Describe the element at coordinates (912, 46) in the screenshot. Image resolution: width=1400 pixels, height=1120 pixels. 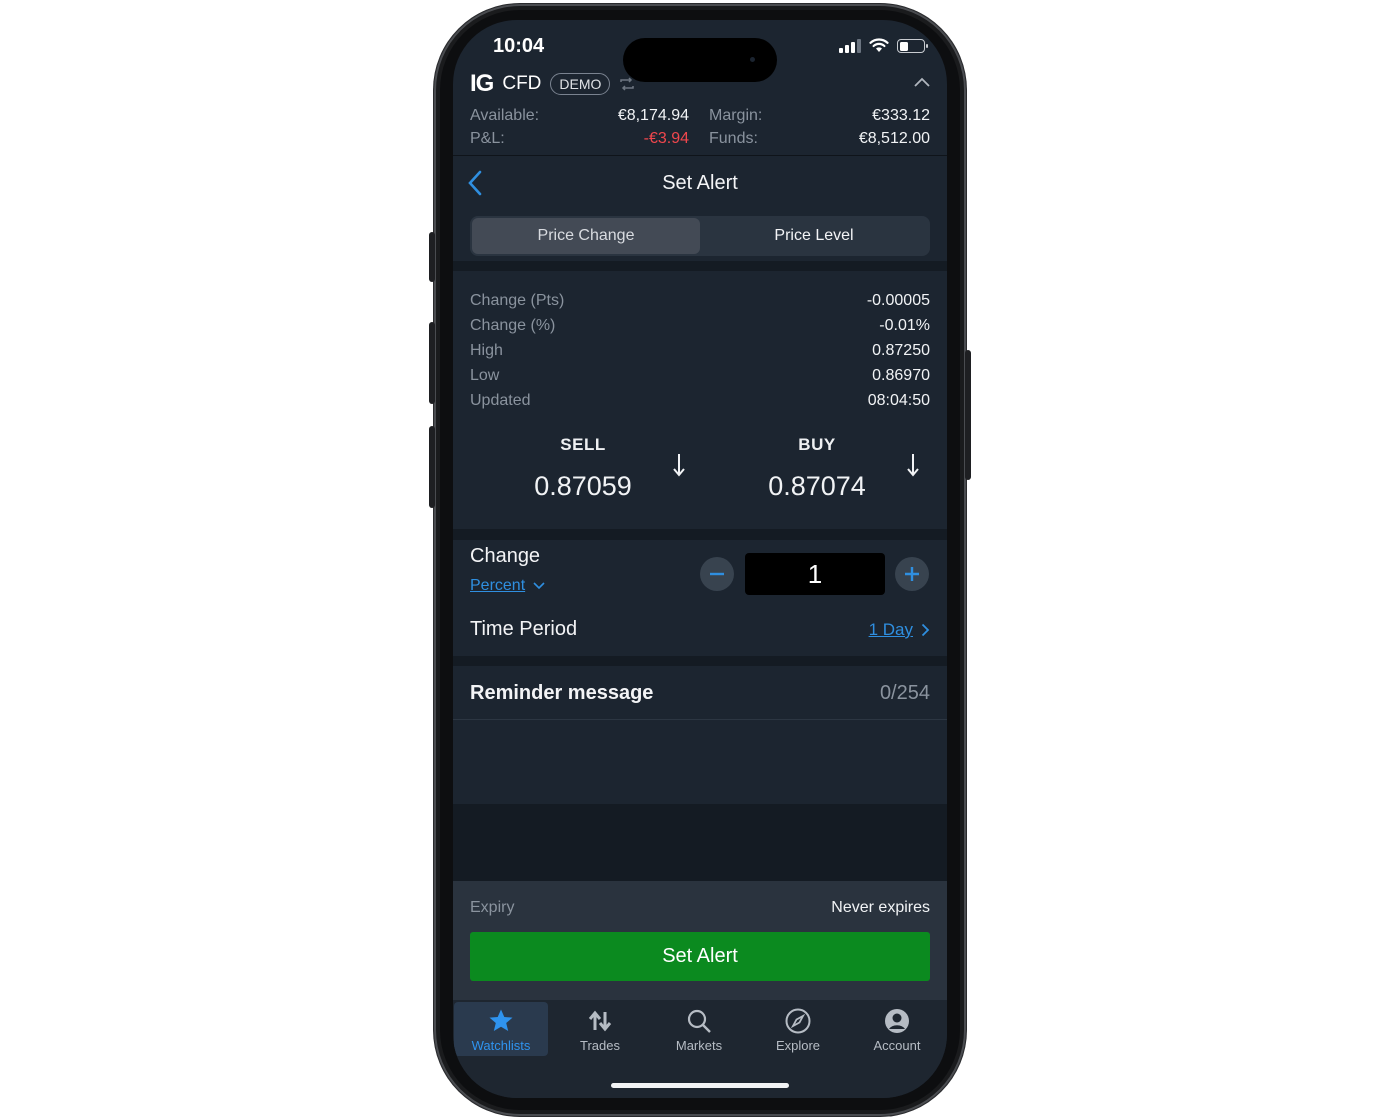
I see `battery-icon` at that location.